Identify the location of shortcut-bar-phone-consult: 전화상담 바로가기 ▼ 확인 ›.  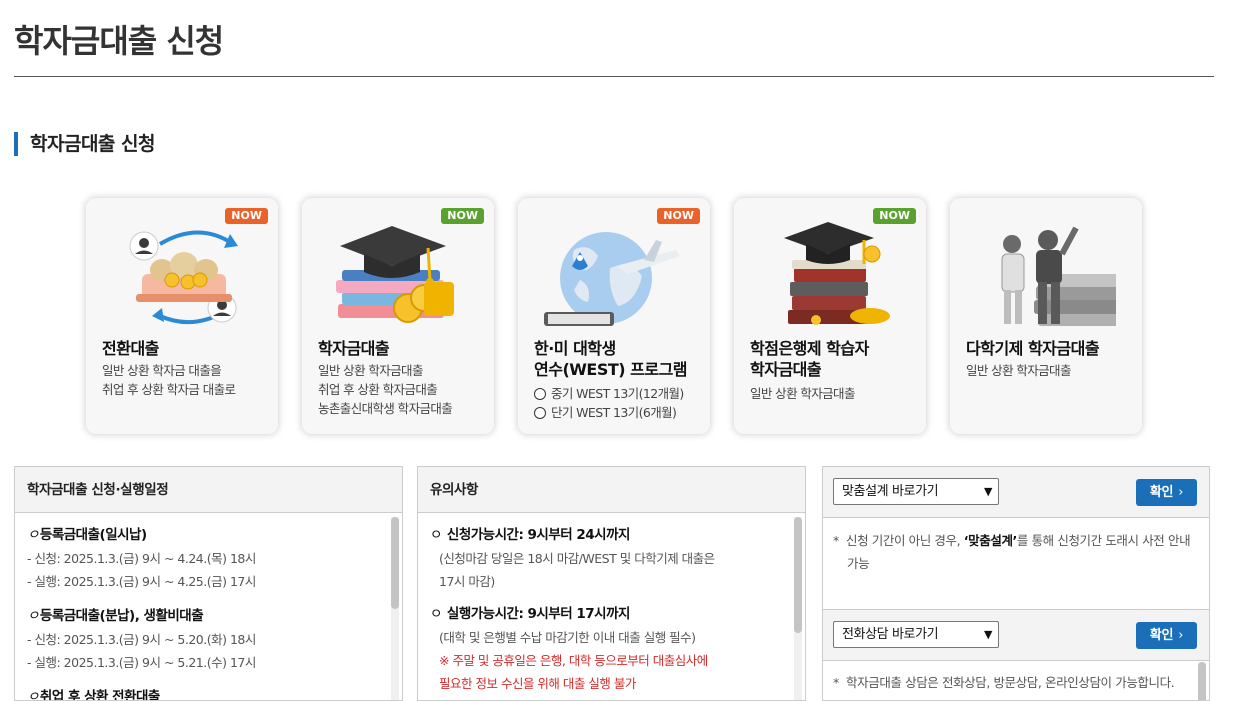
(1016, 635).